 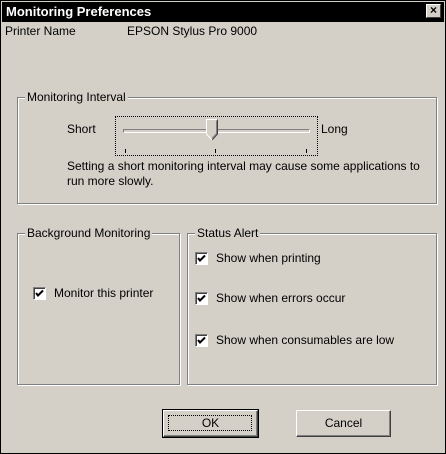 I want to click on printer-name-value: EPSON Stylus Pro 9000, so click(x=192, y=31).